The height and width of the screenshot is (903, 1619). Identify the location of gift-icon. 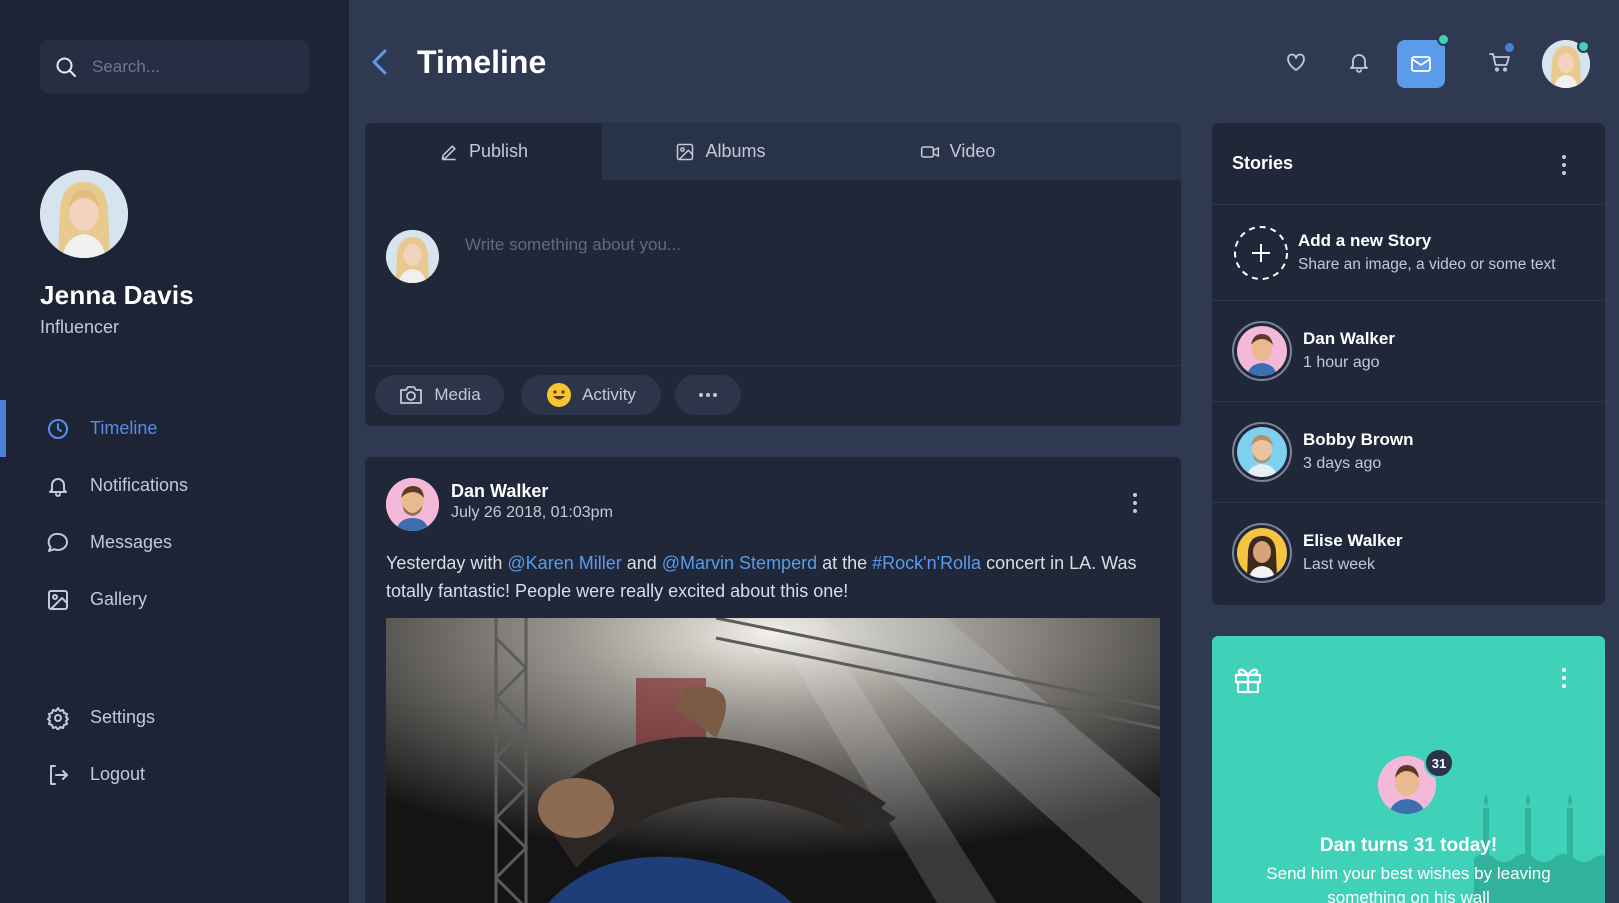
(1248, 681).